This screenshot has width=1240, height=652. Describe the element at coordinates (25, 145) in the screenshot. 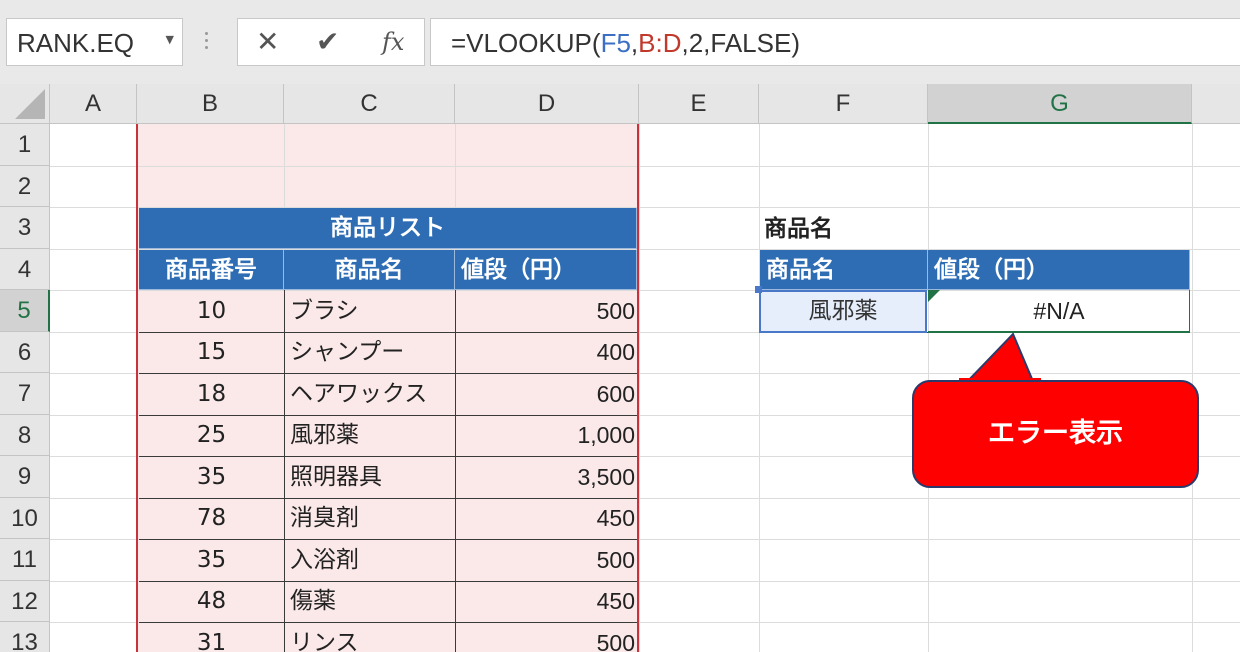

I see `row-header-1: 1` at that location.